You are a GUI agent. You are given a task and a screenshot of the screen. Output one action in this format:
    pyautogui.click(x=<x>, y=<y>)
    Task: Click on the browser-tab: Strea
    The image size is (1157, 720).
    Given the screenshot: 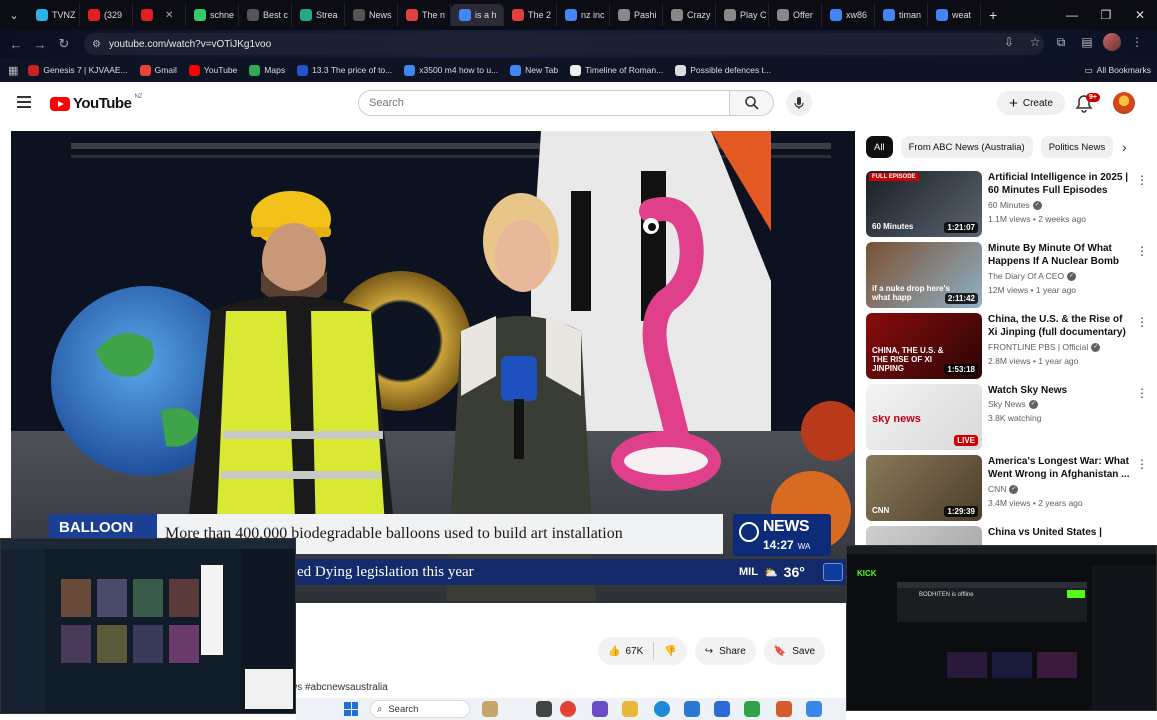 What is the action you would take?
    pyautogui.click(x=318, y=15)
    